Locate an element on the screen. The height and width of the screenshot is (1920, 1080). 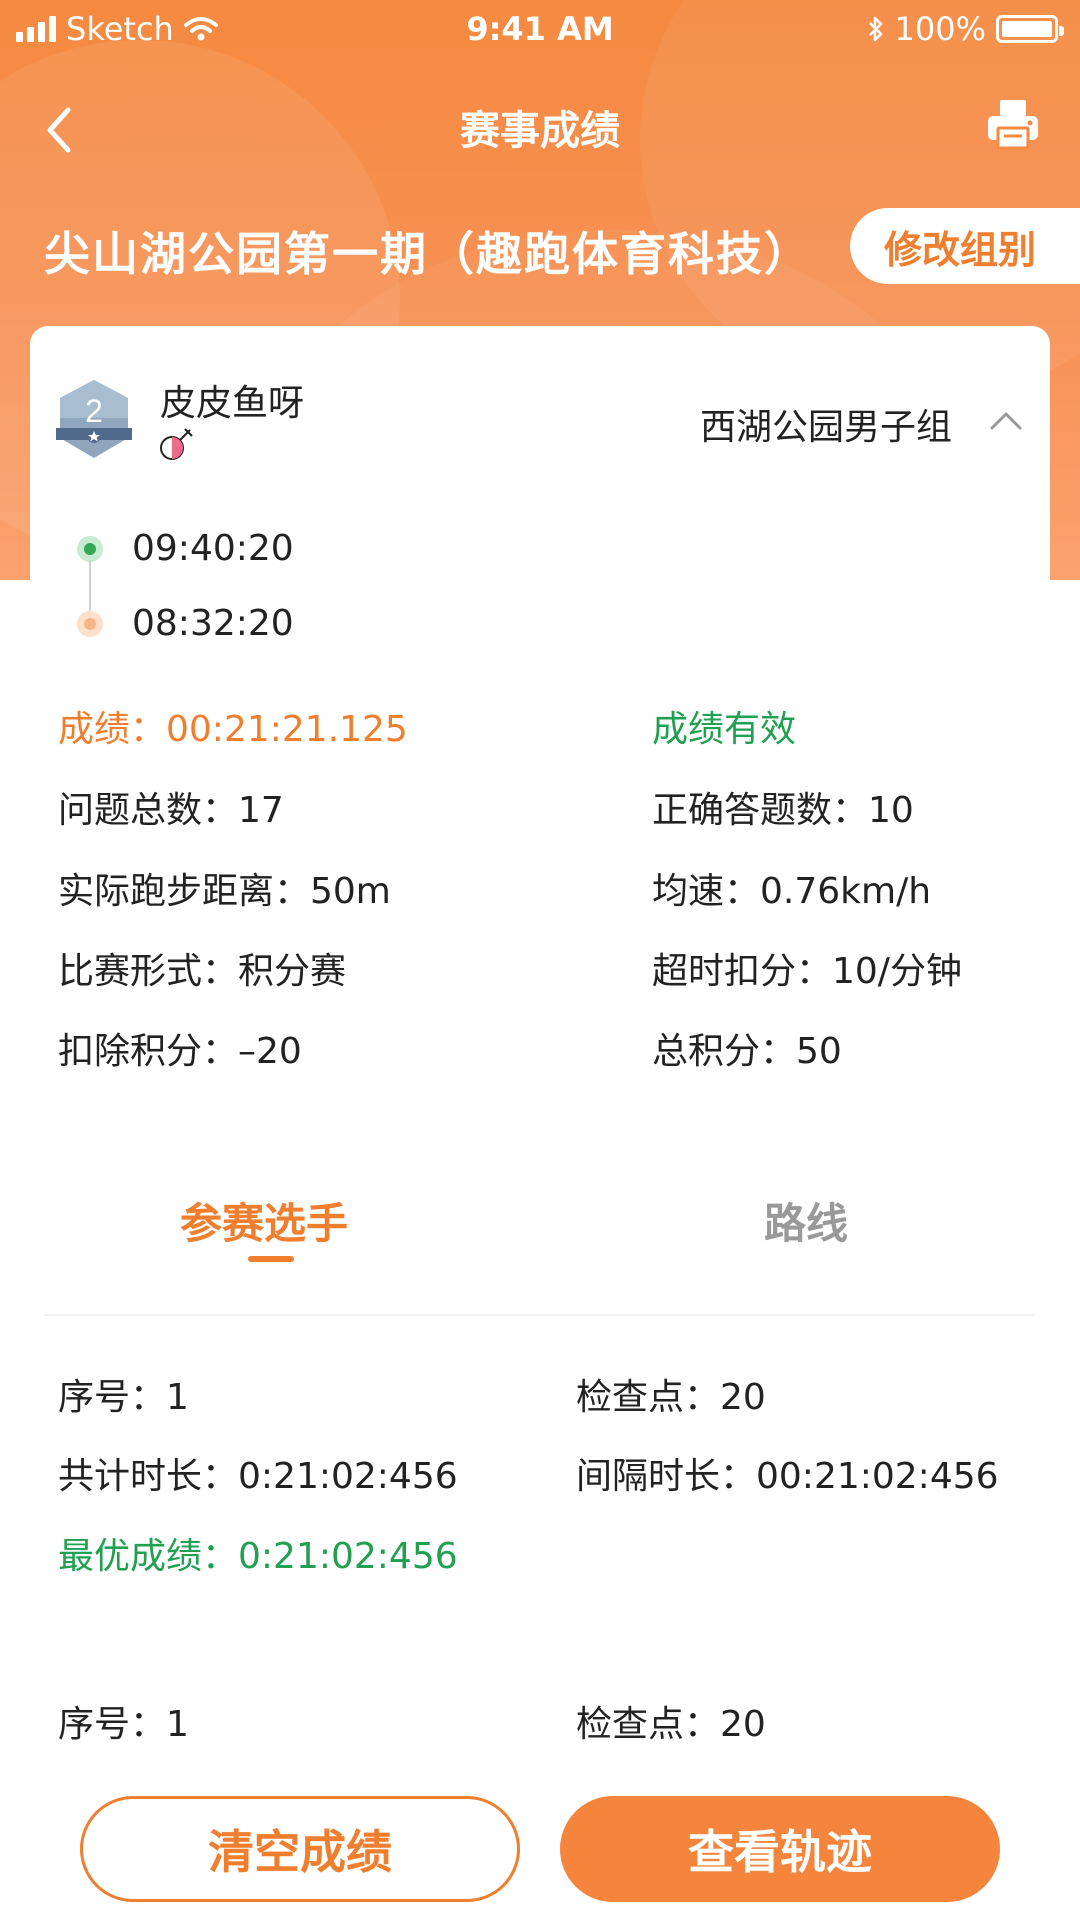
female-icon is located at coordinates (176, 444).